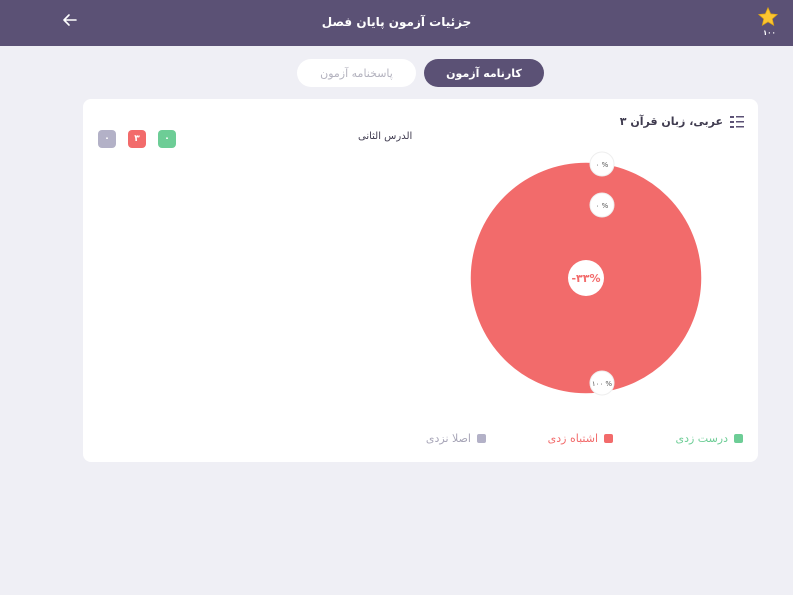 The image size is (793, 595). Describe the element at coordinates (167, 139) in the screenshot. I see `correct-count-badge: ۰` at that location.